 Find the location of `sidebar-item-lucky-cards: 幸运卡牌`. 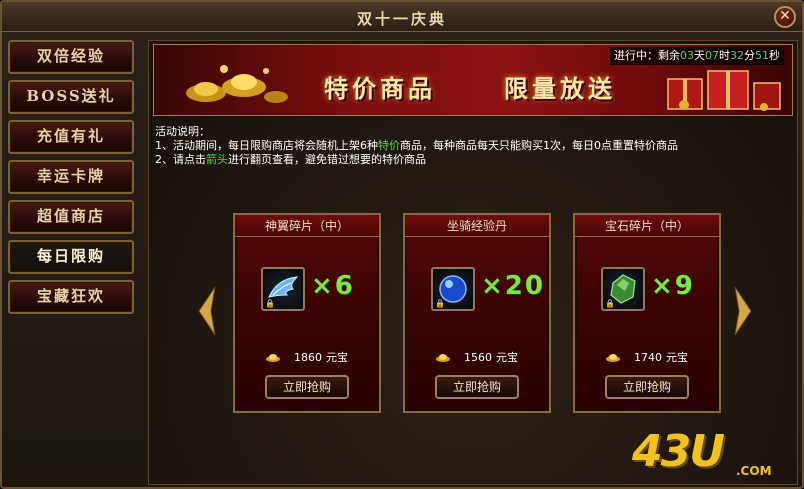

sidebar-item-lucky-cards: 幸运卡牌 is located at coordinates (71, 177).